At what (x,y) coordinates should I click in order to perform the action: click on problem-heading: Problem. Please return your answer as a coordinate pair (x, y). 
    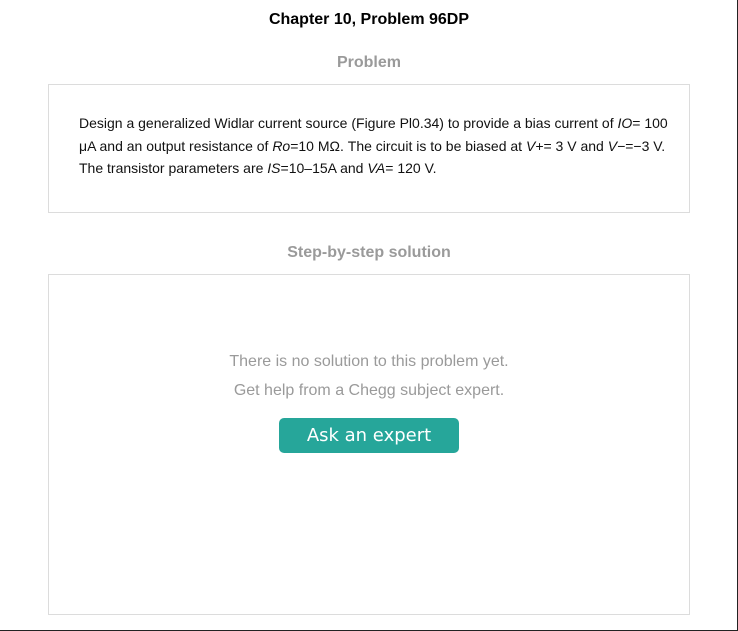
    Looking at the image, I should click on (368, 62).